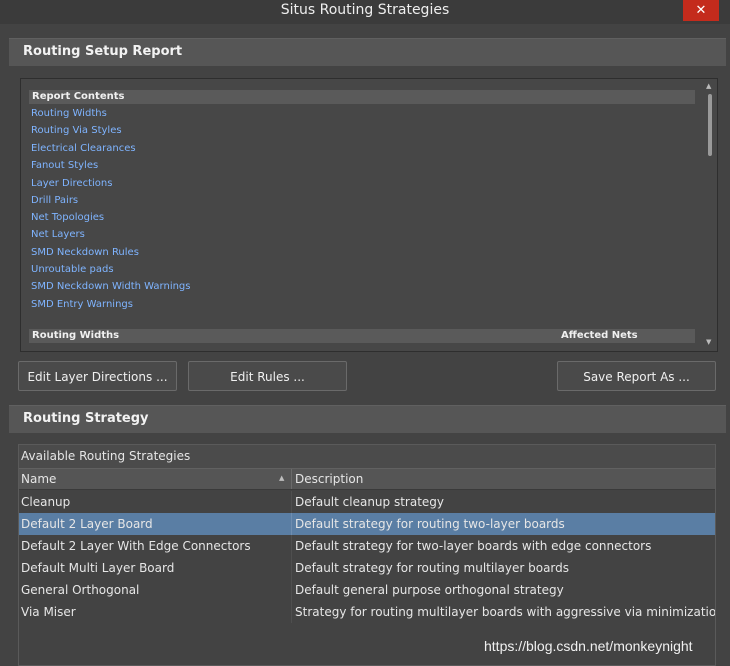  Describe the element at coordinates (76, 335) in the screenshot. I see `routing-widths-header-label: Routing Widths` at that location.